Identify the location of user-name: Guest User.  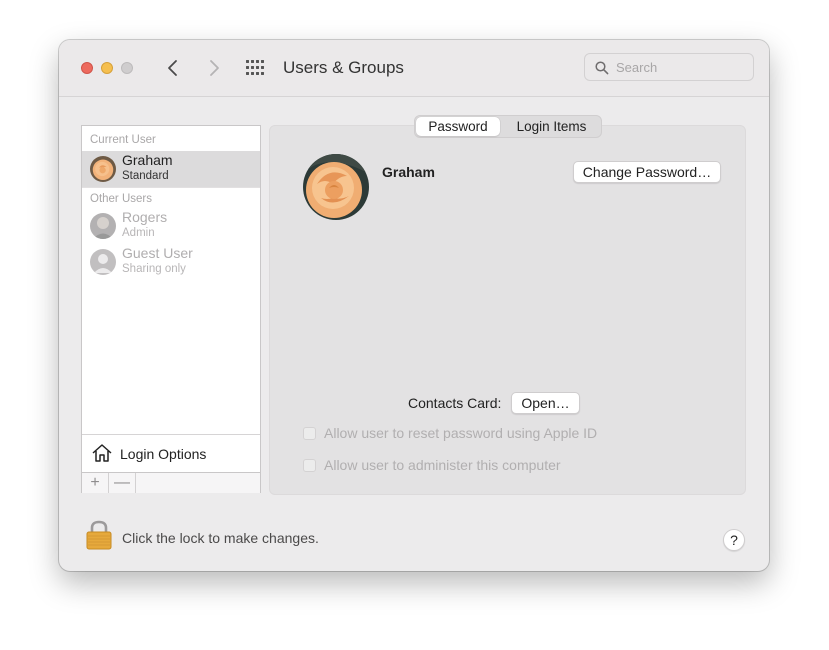
(157, 253).